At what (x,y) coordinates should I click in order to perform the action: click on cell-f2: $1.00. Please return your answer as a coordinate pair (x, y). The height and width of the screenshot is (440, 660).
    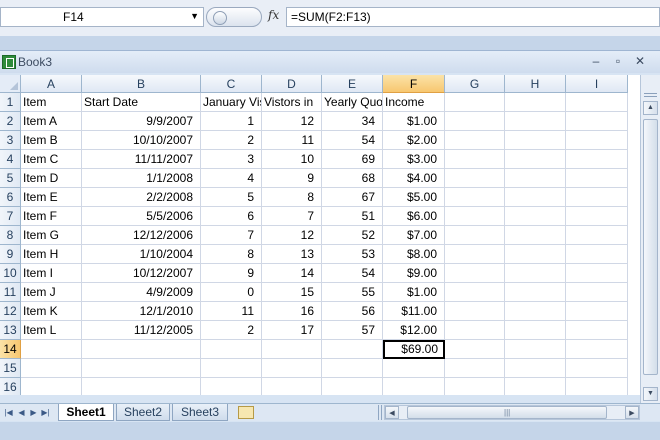
    Looking at the image, I should click on (414, 121).